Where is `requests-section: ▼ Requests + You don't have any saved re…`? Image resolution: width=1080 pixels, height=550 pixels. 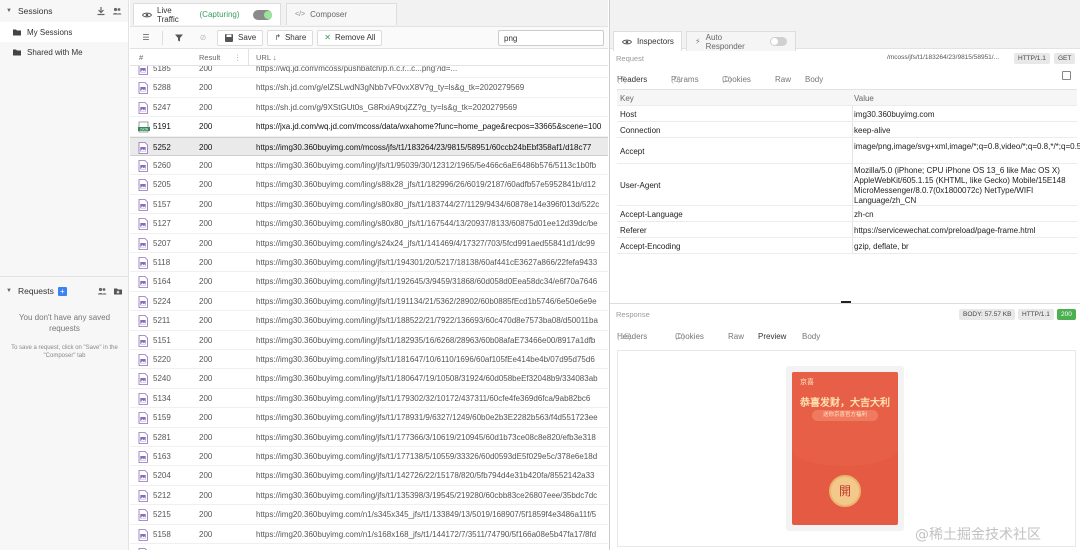
requests-section: ▼ Requests + You don't have any saved re… is located at coordinates (64, 320).